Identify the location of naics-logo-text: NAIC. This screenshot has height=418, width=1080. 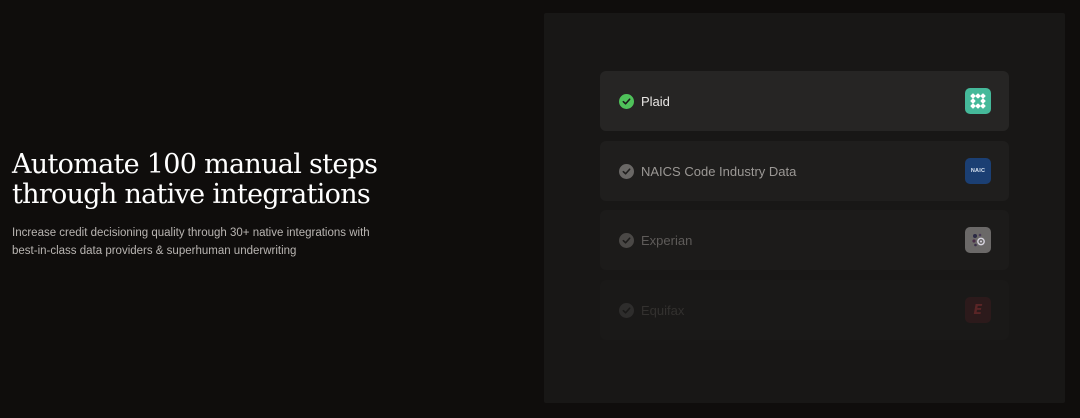
(978, 171).